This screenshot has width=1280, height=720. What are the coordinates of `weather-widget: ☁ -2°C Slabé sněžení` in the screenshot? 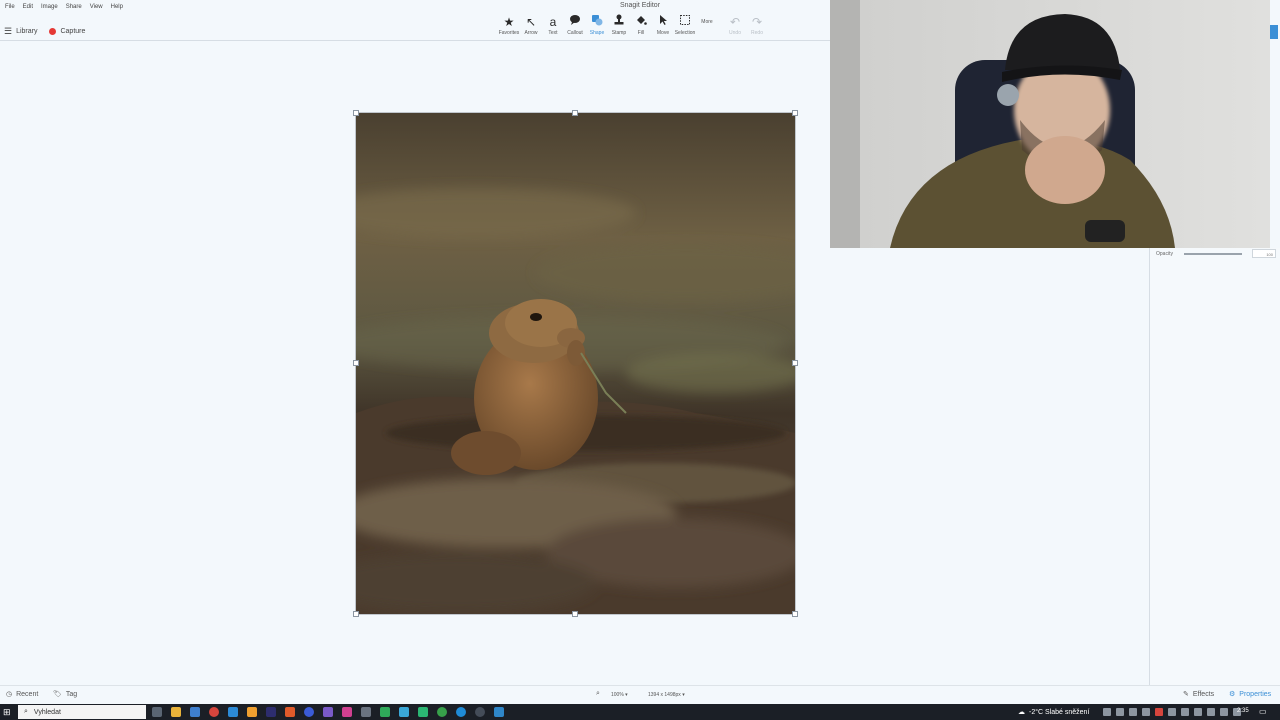 It's located at (1053, 712).